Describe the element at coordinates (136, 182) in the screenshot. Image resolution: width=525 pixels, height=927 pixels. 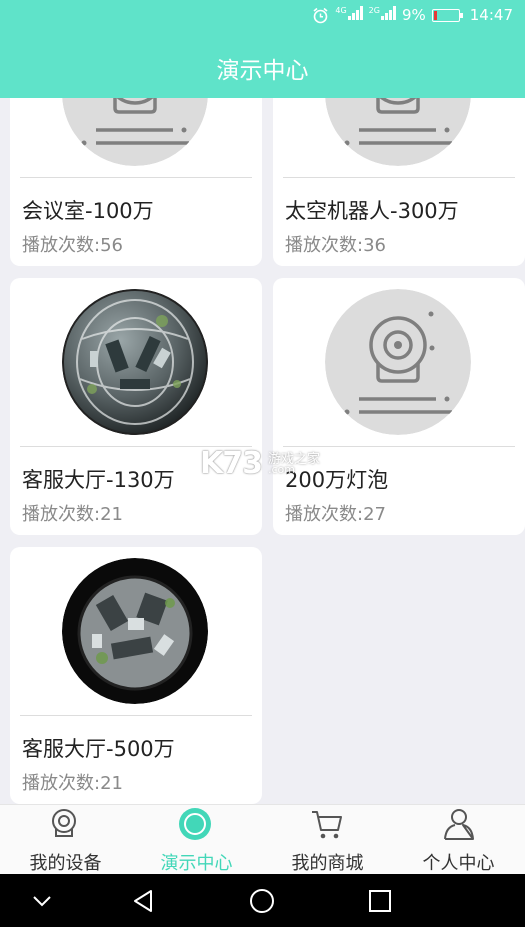
I see `demo-card: 会议室-100万 播放次数:56` at that location.